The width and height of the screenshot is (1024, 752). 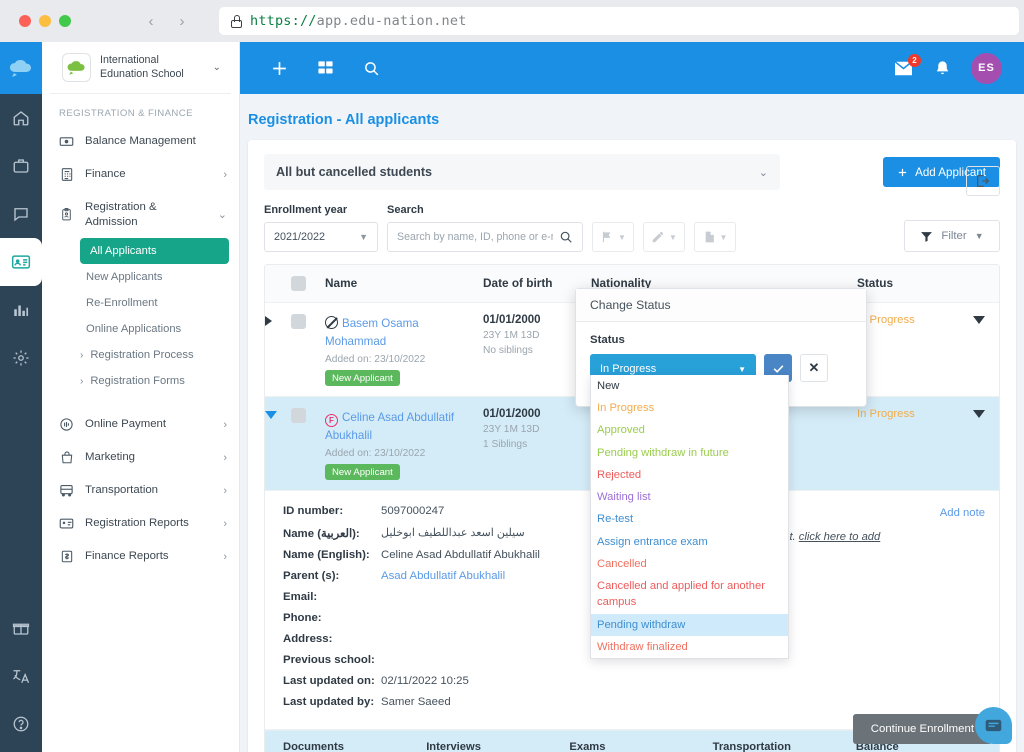 What do you see at coordinates (325, 68) in the screenshot?
I see `grid-icon` at bounding box center [325, 68].